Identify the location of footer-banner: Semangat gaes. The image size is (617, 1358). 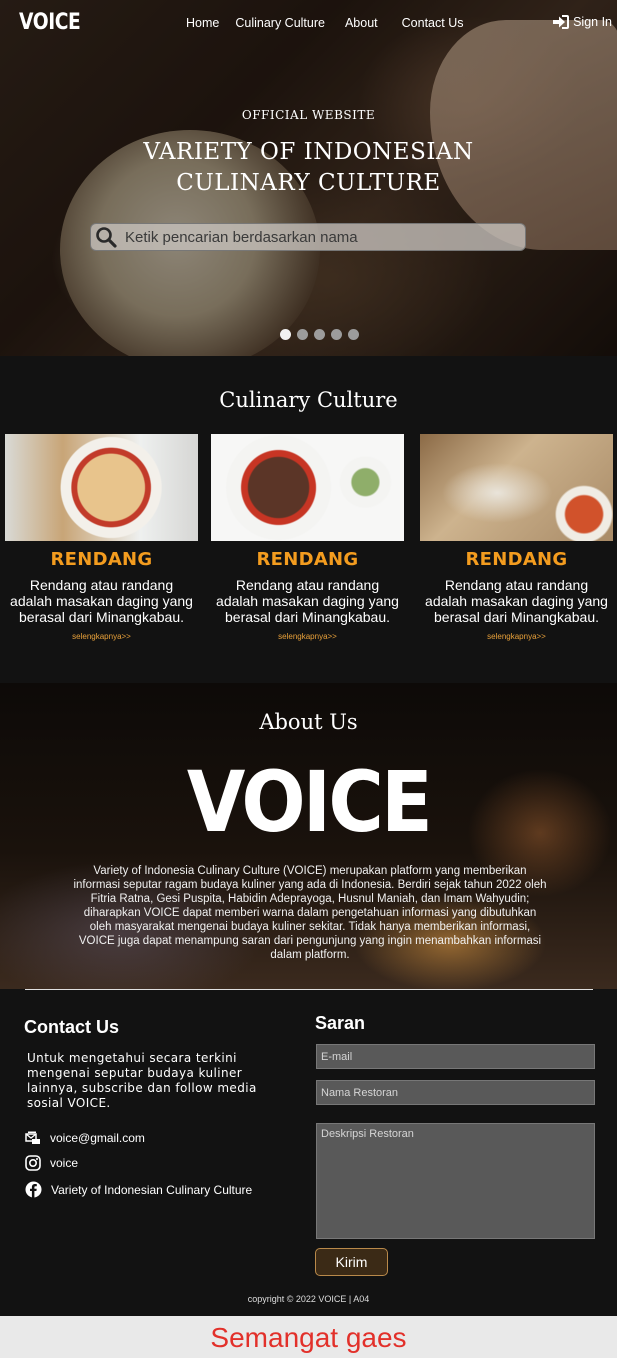
(308, 1337).